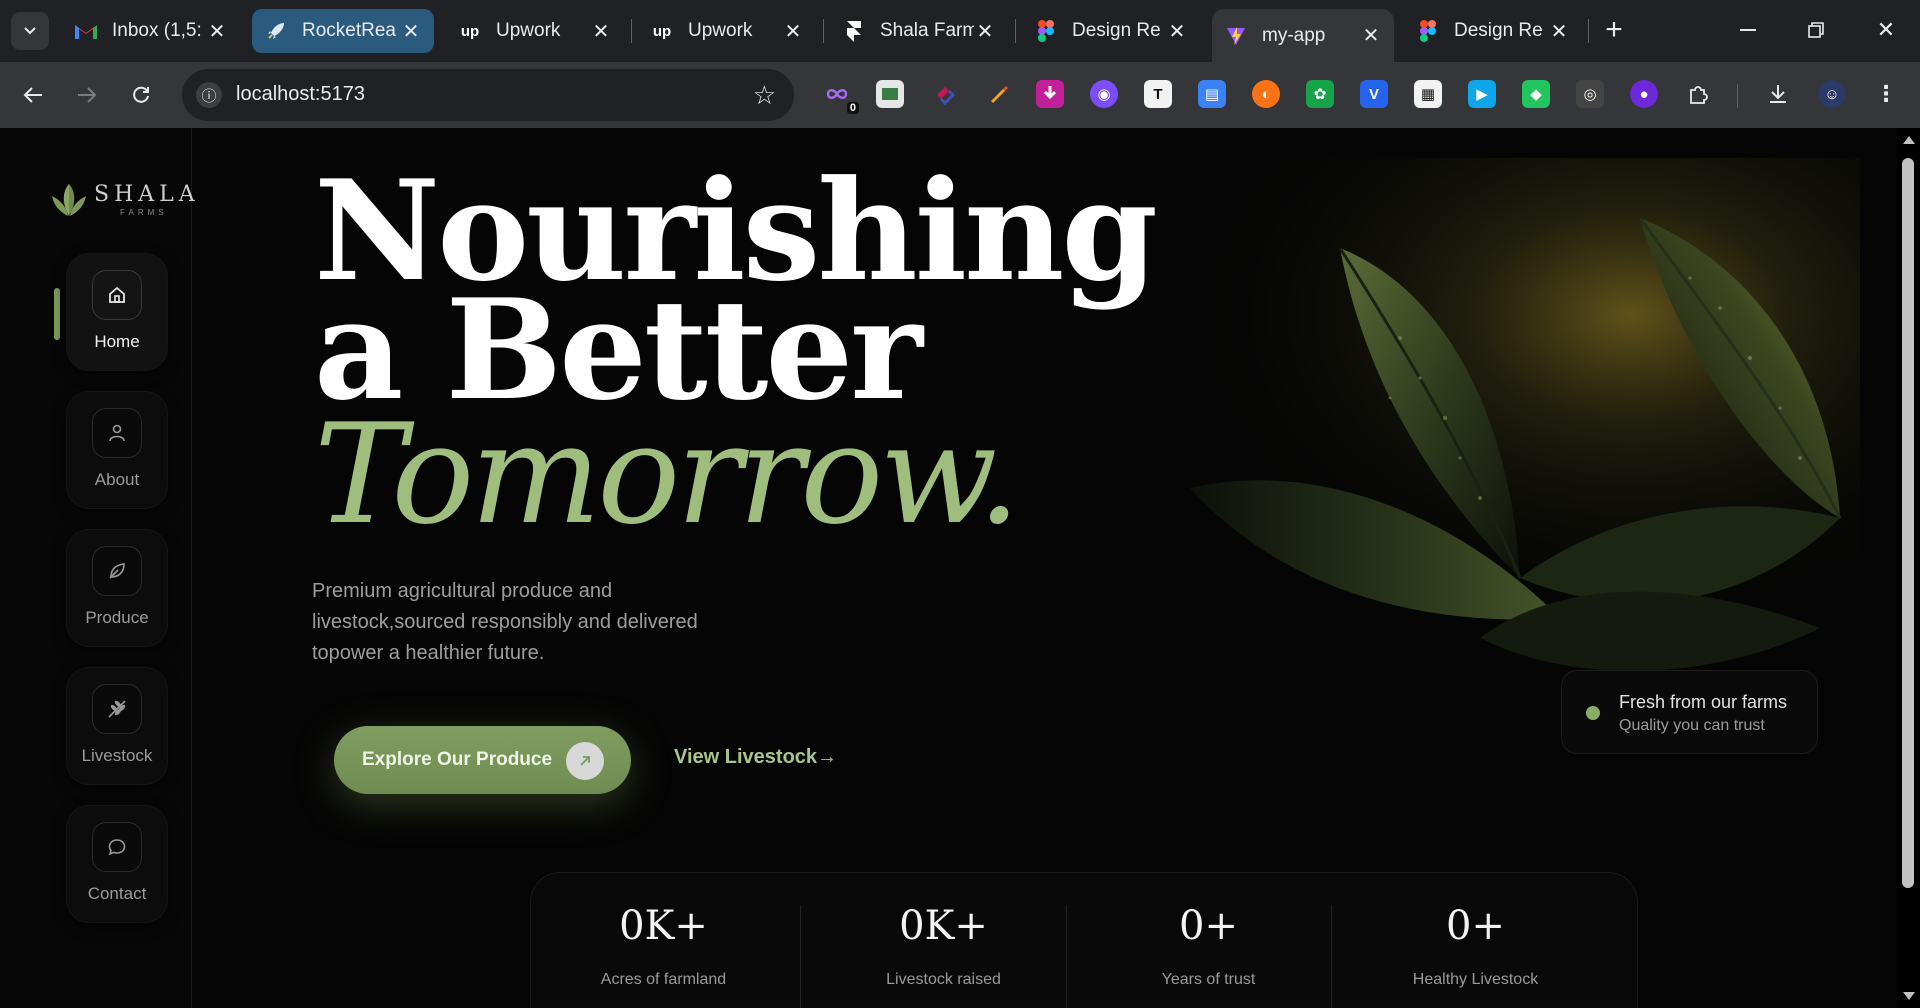 Image resolution: width=1920 pixels, height=1008 pixels. What do you see at coordinates (488, 95) in the screenshot?
I see `address-bar: ⓘ localhost:5173 ☆` at bounding box center [488, 95].